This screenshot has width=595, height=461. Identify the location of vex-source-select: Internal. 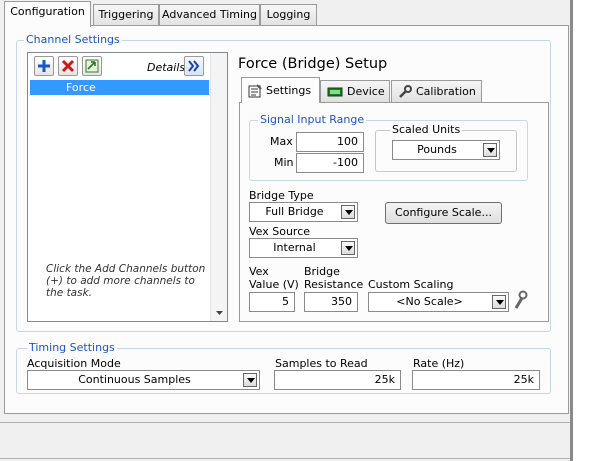
(303, 248).